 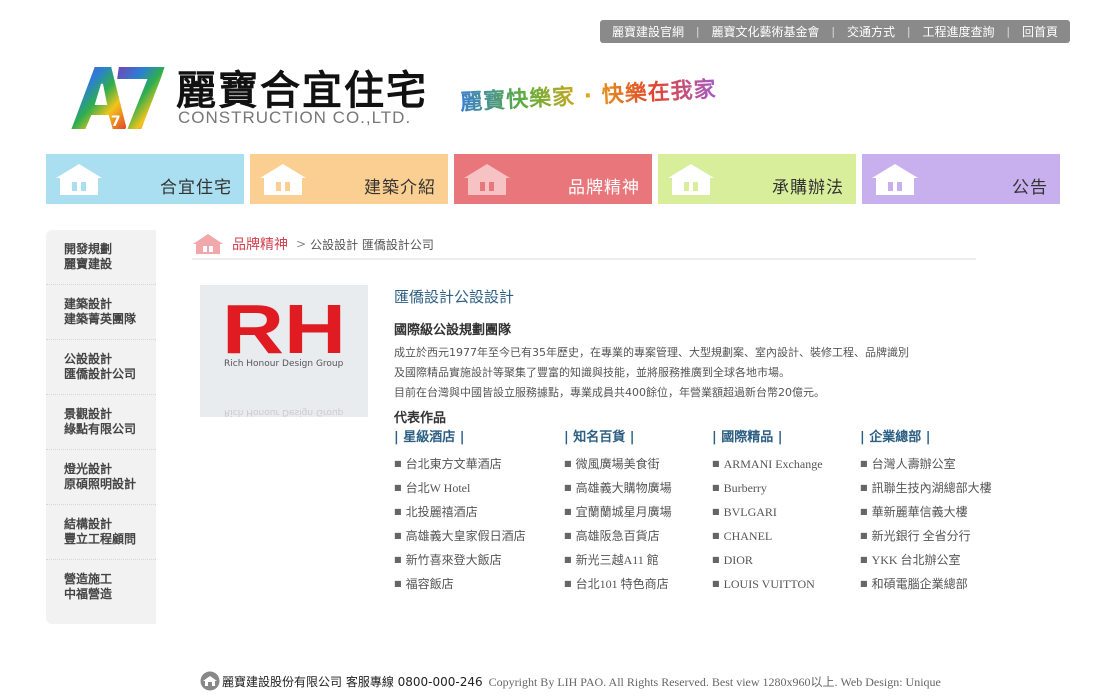 What do you see at coordinates (429, 437) in the screenshot?
I see `column-heading: | 星級酒店 |` at bounding box center [429, 437].